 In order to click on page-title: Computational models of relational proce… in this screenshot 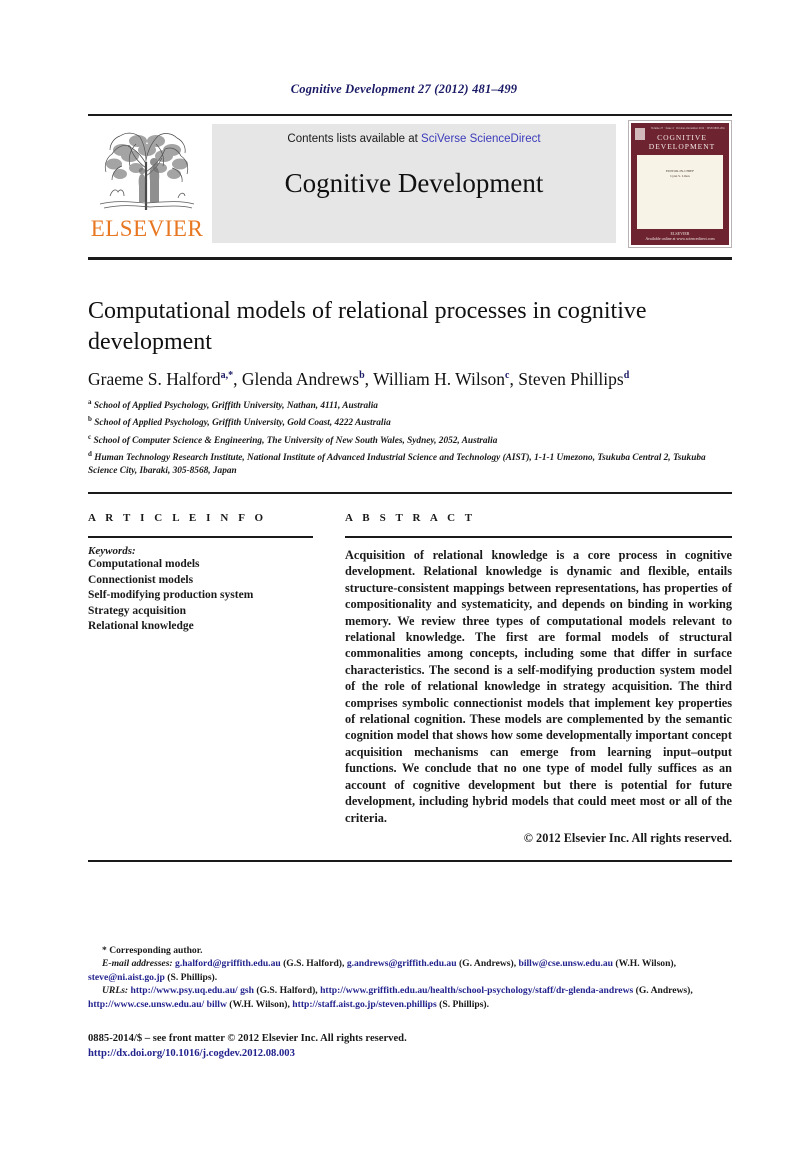, I will do `click(367, 326)`.